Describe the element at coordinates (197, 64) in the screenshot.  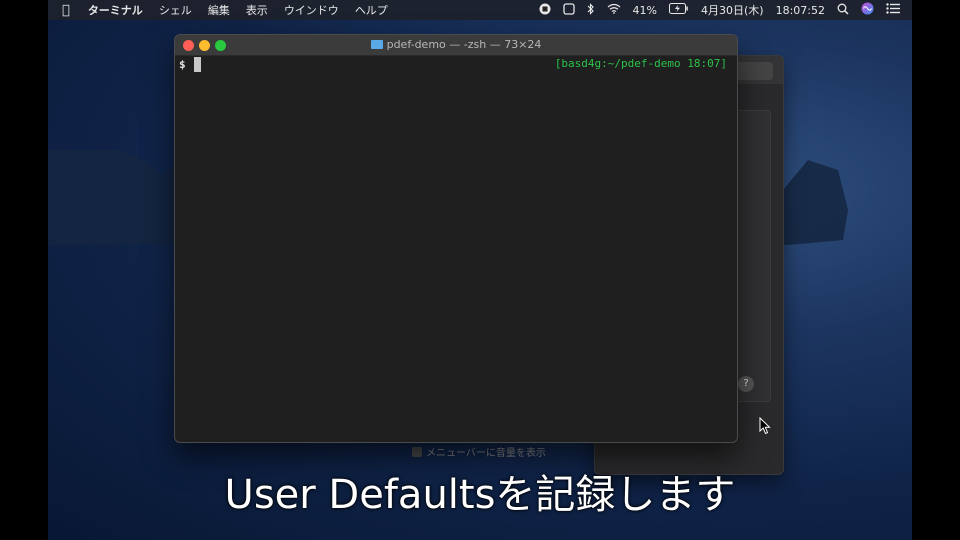
I see `text-cursor` at that location.